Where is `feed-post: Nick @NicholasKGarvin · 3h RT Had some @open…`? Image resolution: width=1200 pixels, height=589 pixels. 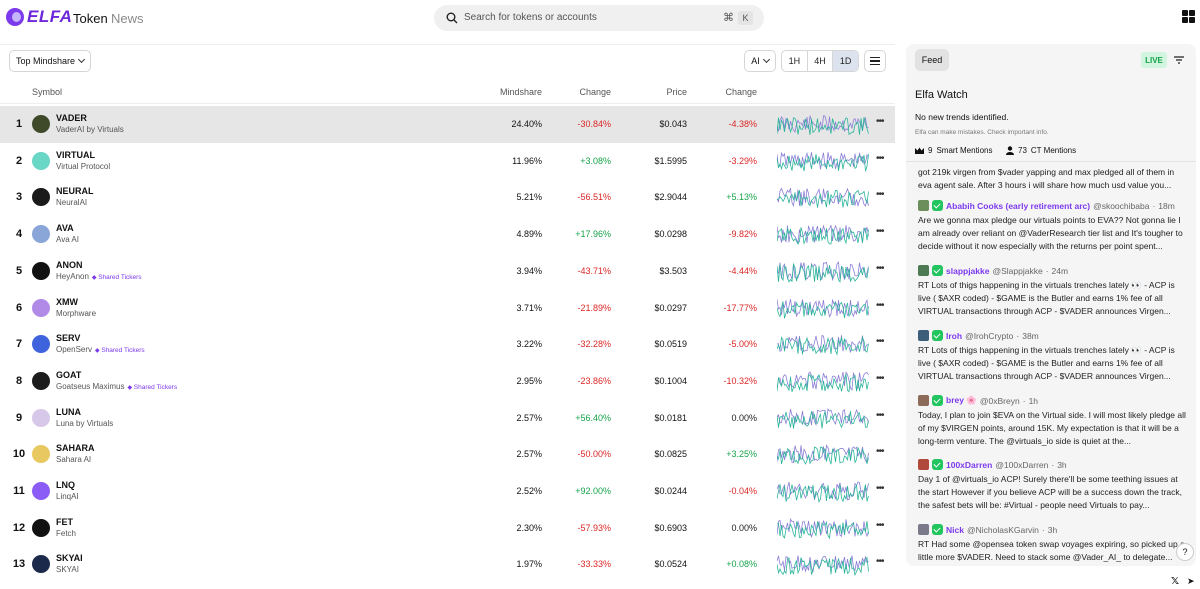
feed-post: Nick @NicholasKGarvin · 3h RT Had some @open… is located at coordinates (1053, 545).